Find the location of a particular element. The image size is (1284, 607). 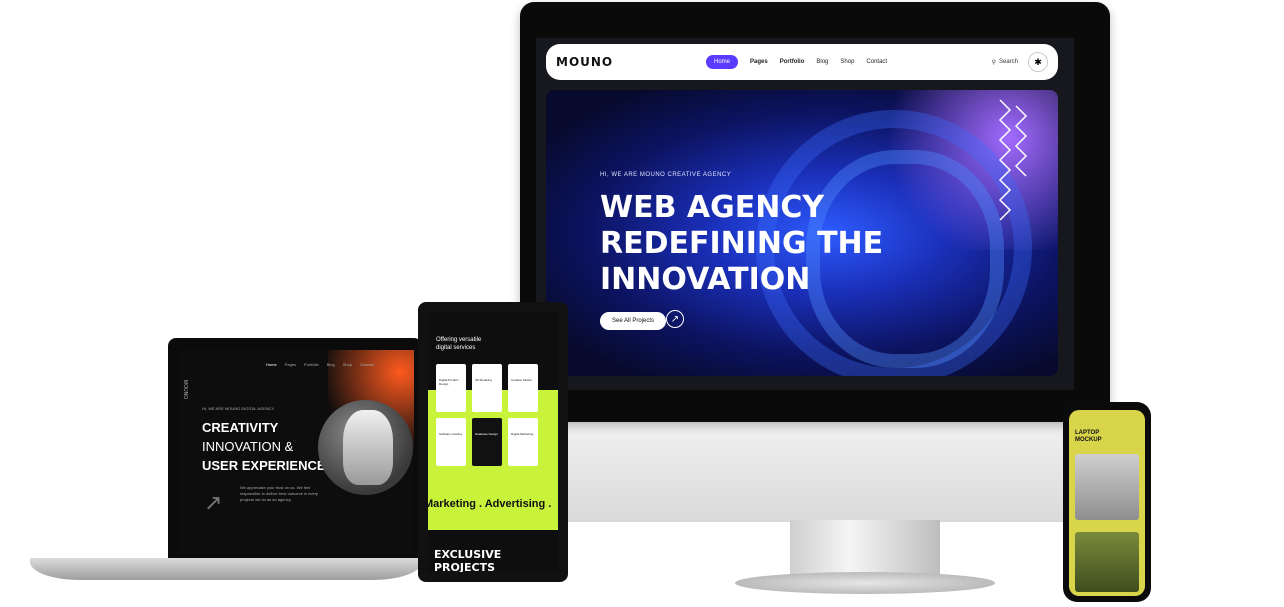

nav-home: Home is located at coordinates (722, 62).